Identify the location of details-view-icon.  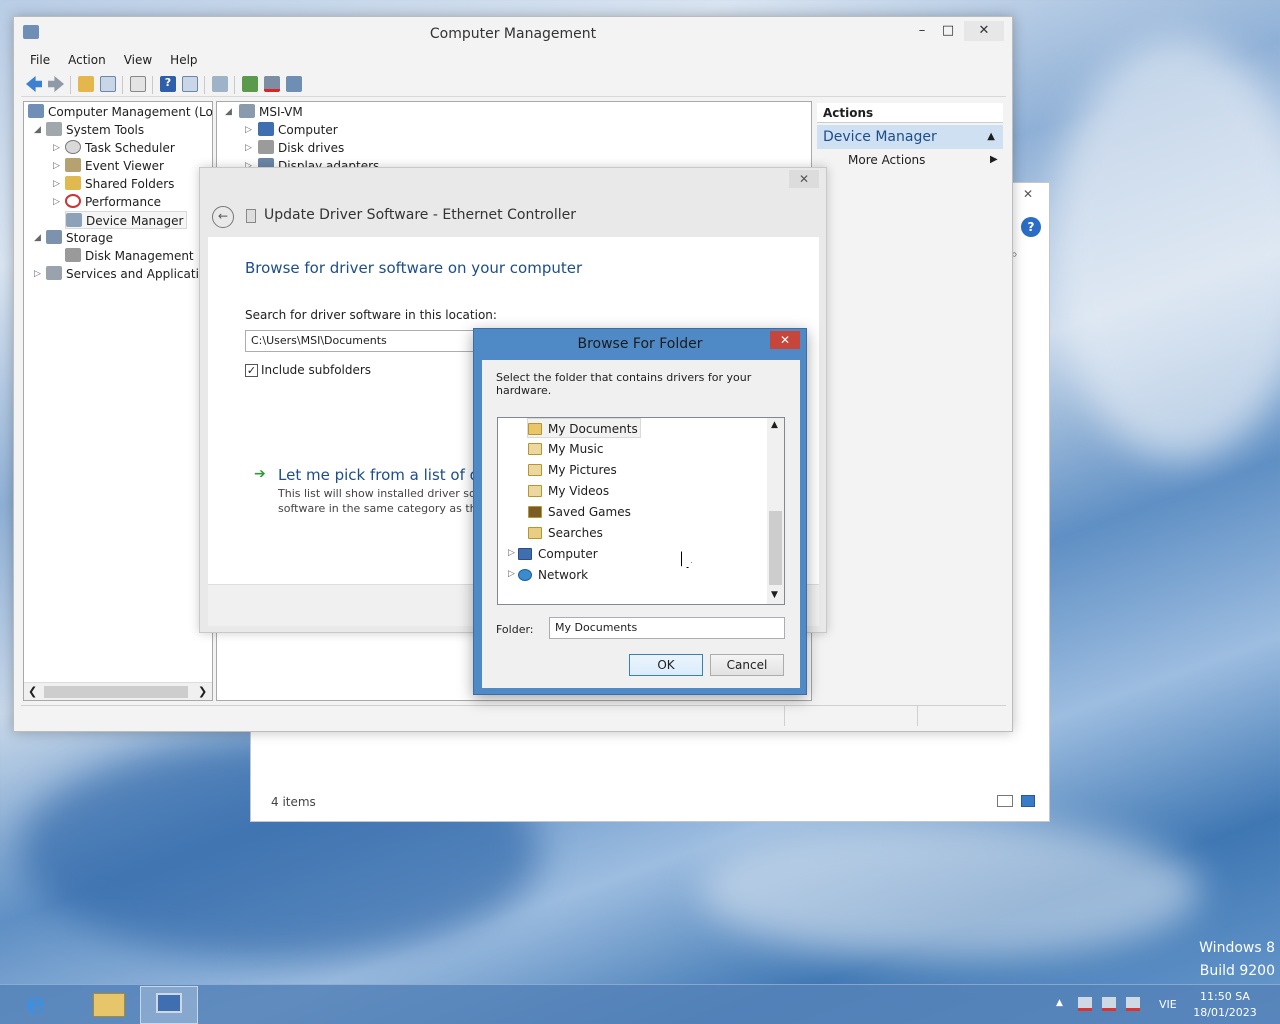
(1005, 801).